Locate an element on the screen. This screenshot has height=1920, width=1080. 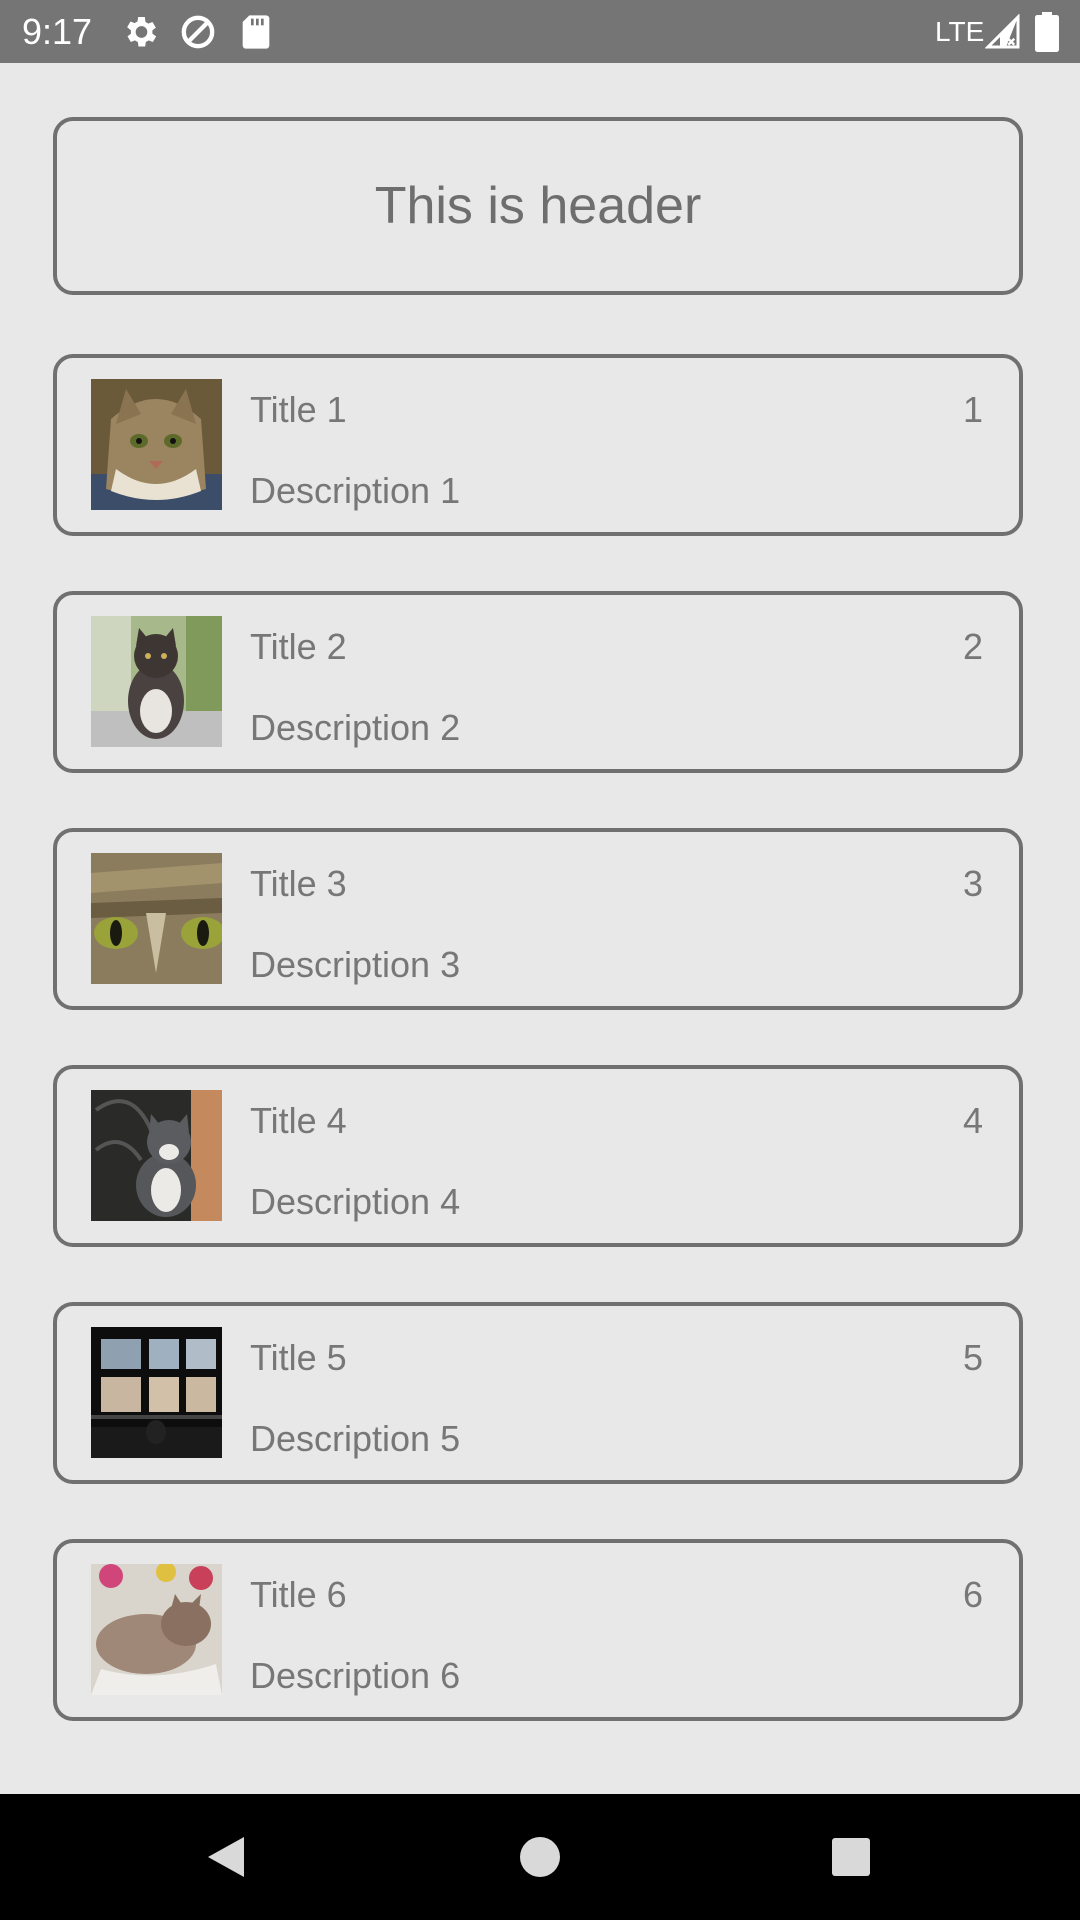
list-item: Title 4 Description 4 4 is located at coordinates (538, 1156).